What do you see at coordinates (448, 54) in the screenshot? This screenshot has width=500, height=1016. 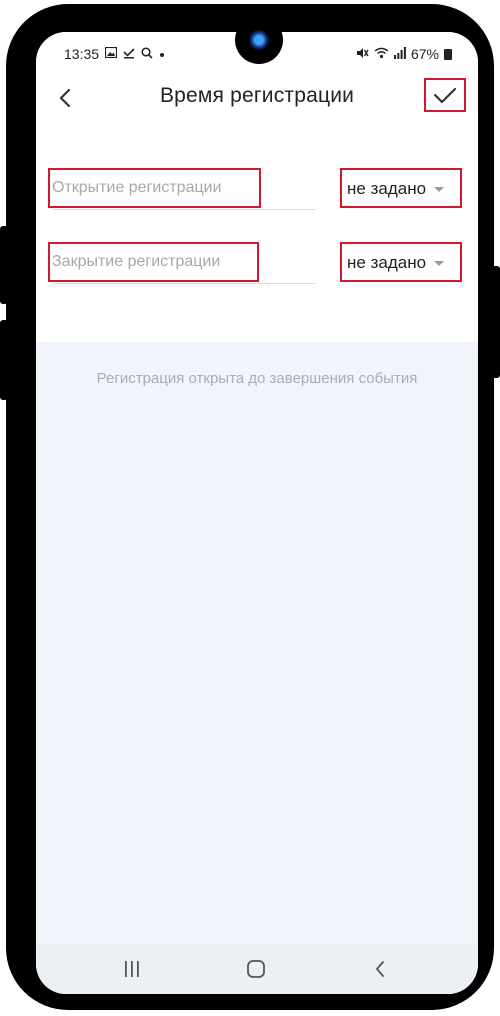 I see `battery-icon` at bounding box center [448, 54].